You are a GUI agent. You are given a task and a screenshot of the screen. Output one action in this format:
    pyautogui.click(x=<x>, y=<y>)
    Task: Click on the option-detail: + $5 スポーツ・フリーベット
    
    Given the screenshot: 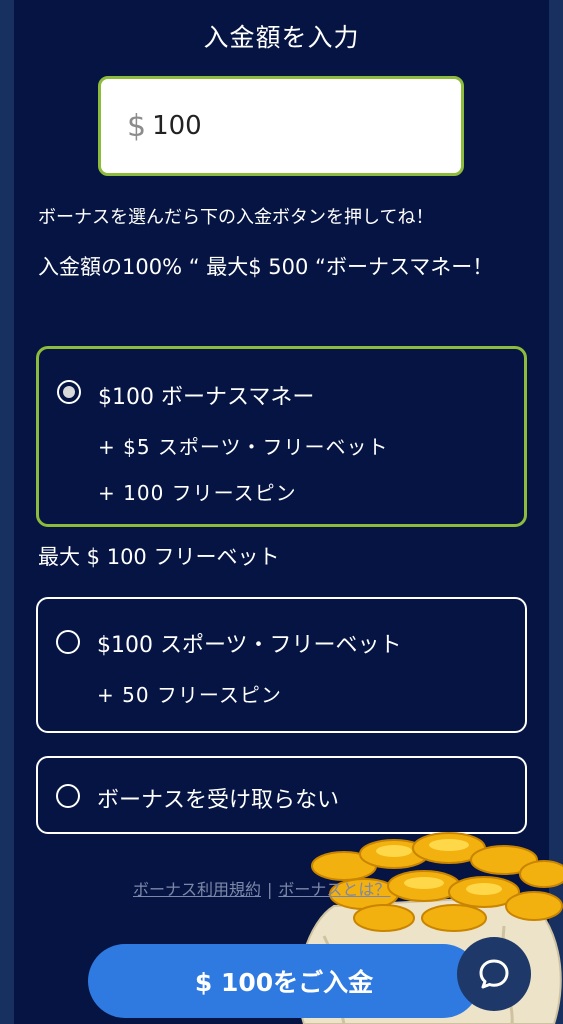 What is the action you would take?
    pyautogui.click(x=243, y=447)
    